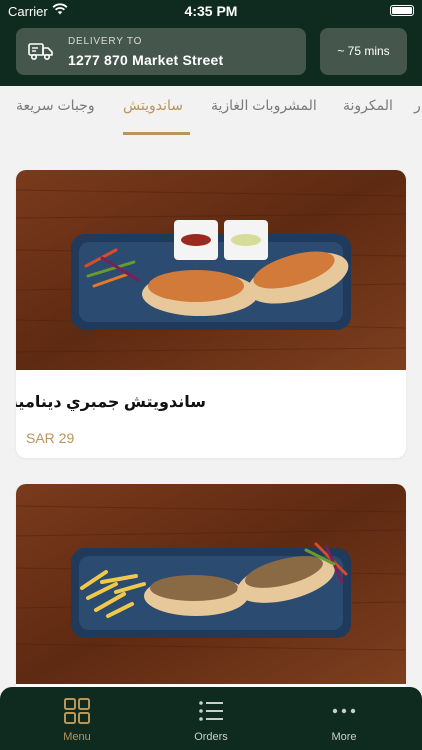 The width and height of the screenshot is (422, 750). Describe the element at coordinates (111, 402) in the screenshot. I see `product-name: ساندويتش جمبري ديناميت` at that location.